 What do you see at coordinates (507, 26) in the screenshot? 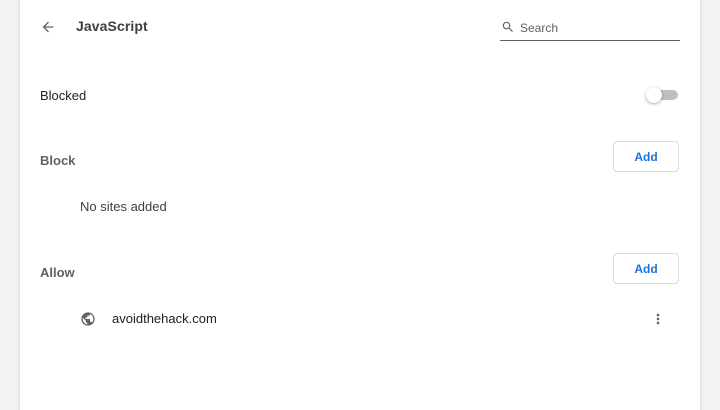
I see `search-icon` at bounding box center [507, 26].